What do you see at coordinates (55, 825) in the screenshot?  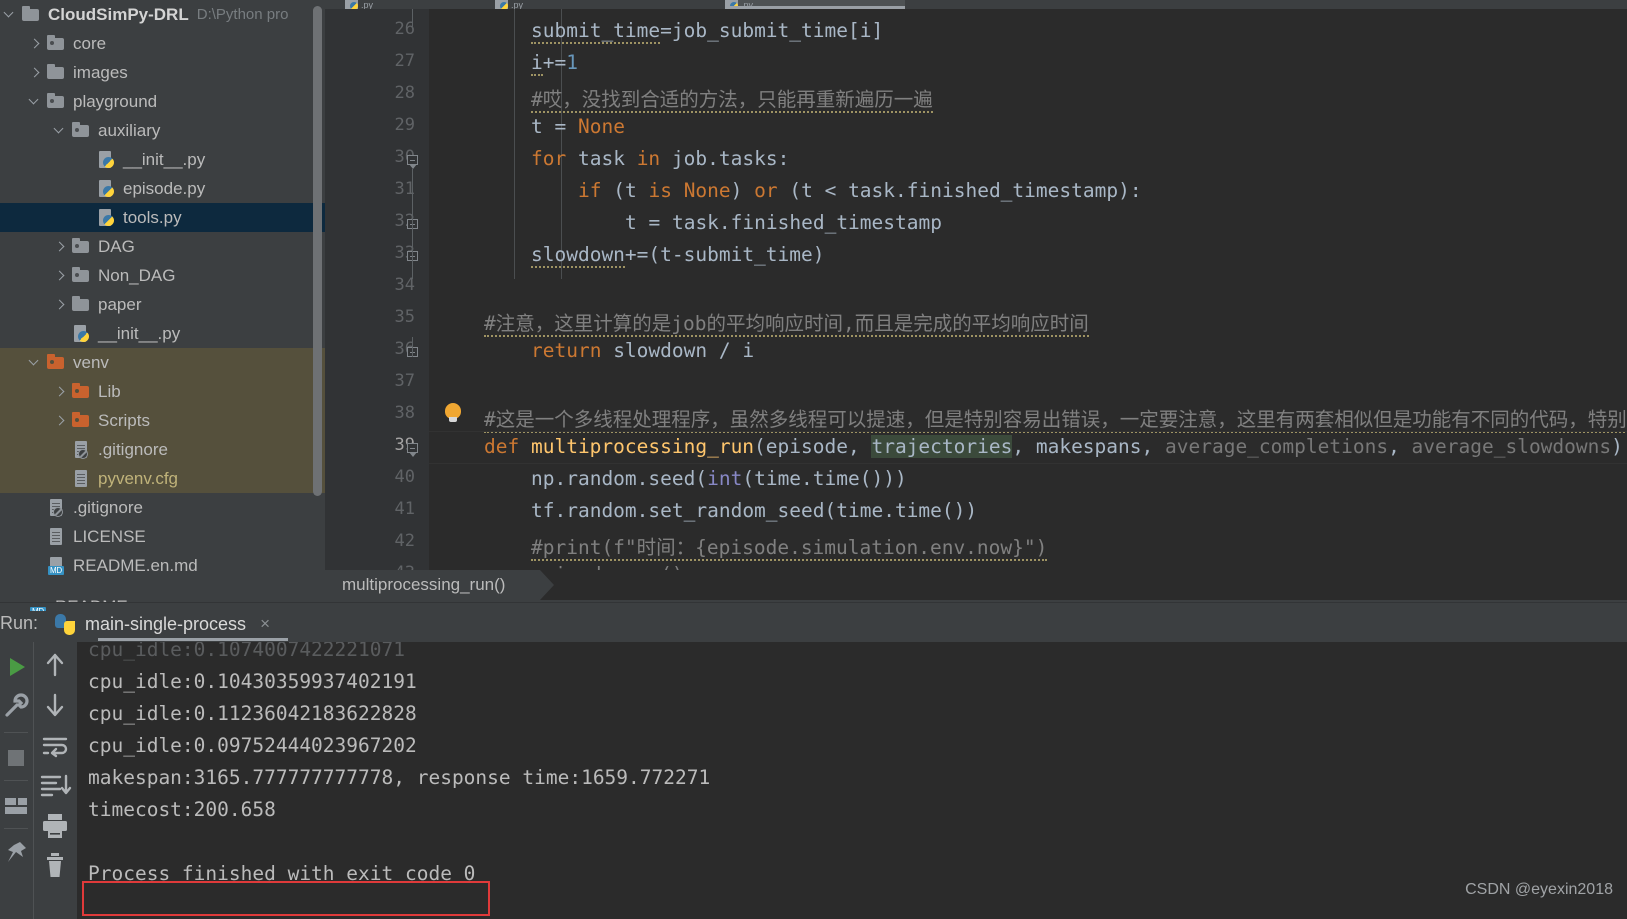 I see `print-icon` at bounding box center [55, 825].